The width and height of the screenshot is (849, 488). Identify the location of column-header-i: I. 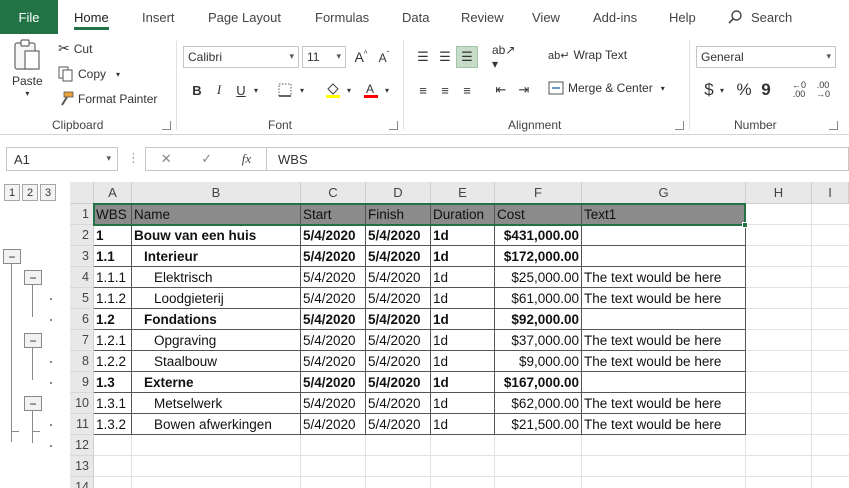
(830, 193).